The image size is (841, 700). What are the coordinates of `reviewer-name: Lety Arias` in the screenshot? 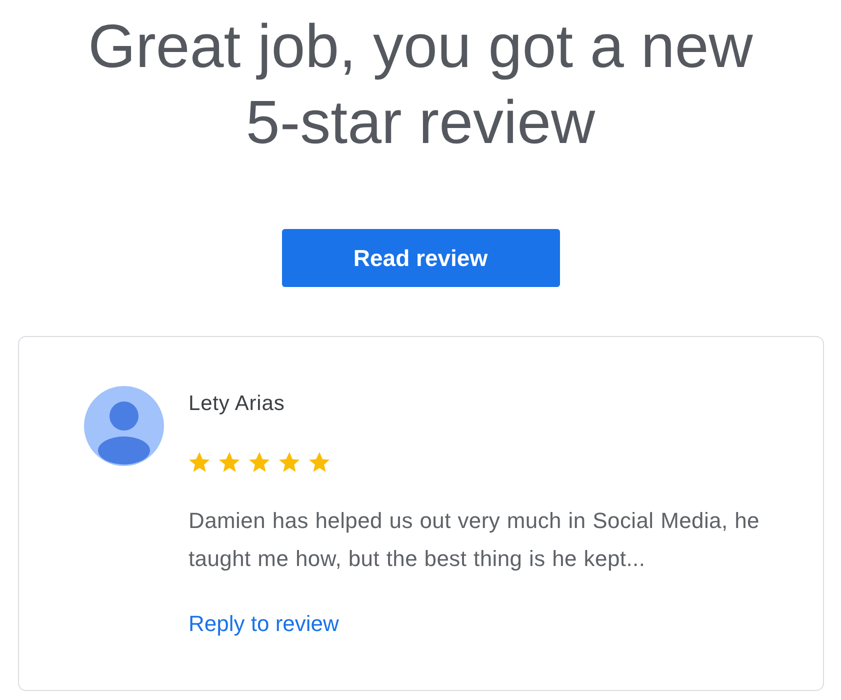 It's located at (236, 404).